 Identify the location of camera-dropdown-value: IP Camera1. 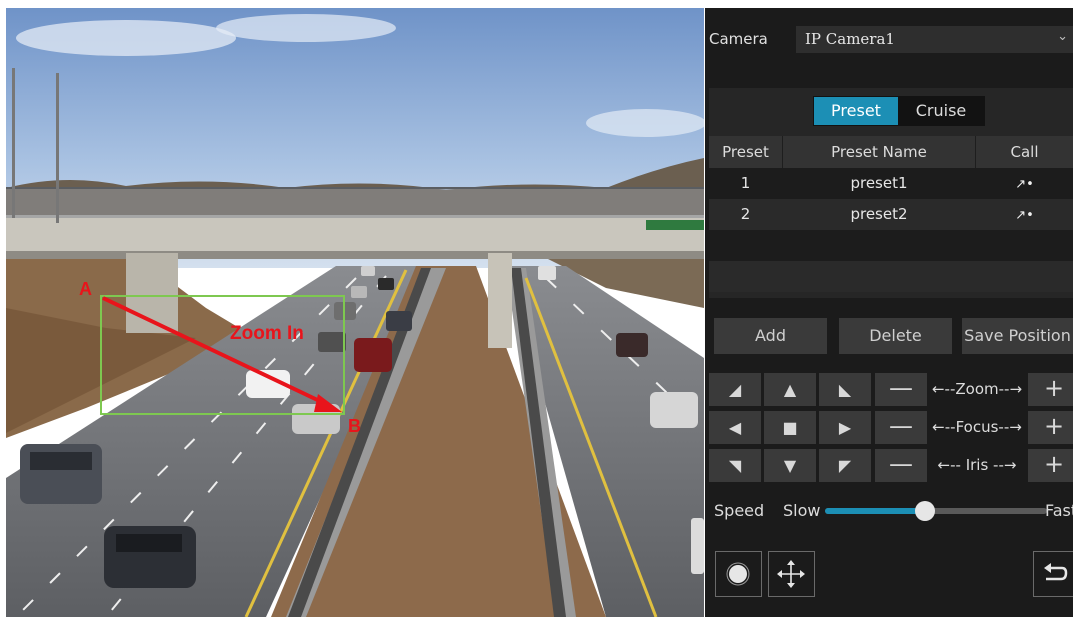
(850, 39).